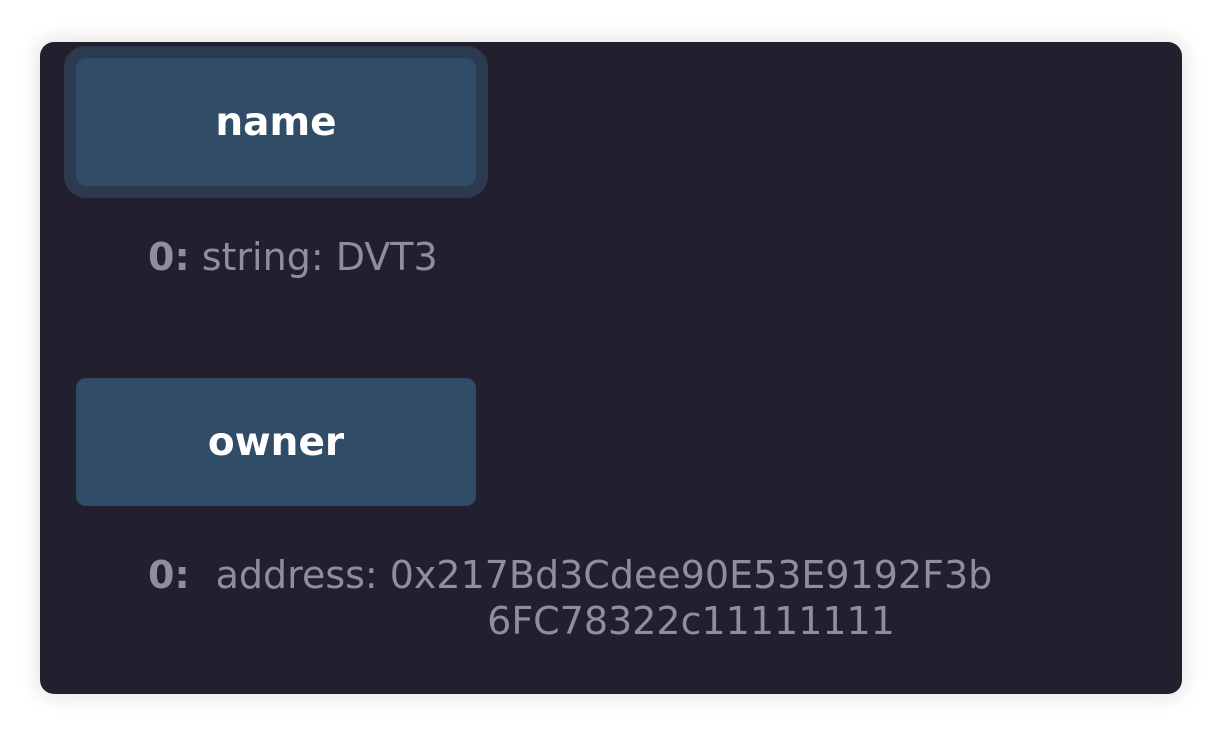 This screenshot has width=1216, height=732. What do you see at coordinates (276, 442) in the screenshot?
I see `owner-call-button: owner` at bounding box center [276, 442].